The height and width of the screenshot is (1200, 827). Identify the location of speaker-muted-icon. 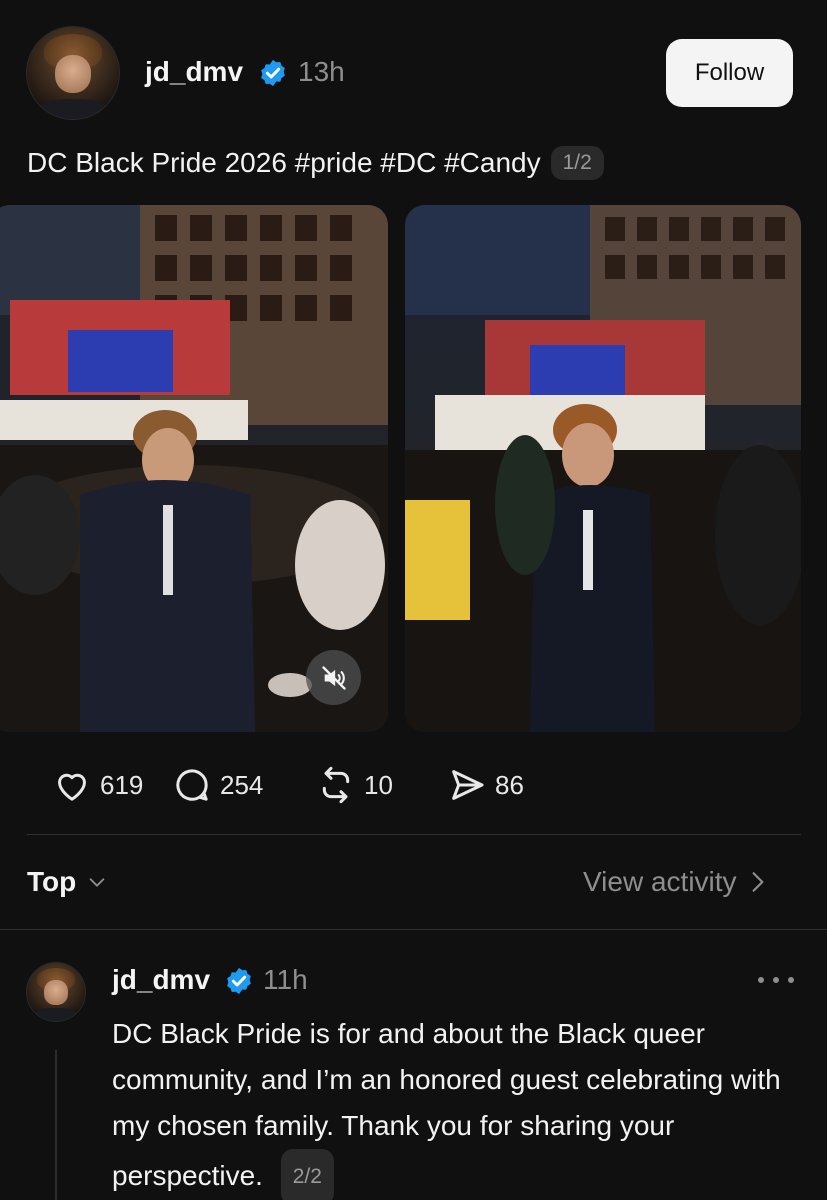
(333, 677).